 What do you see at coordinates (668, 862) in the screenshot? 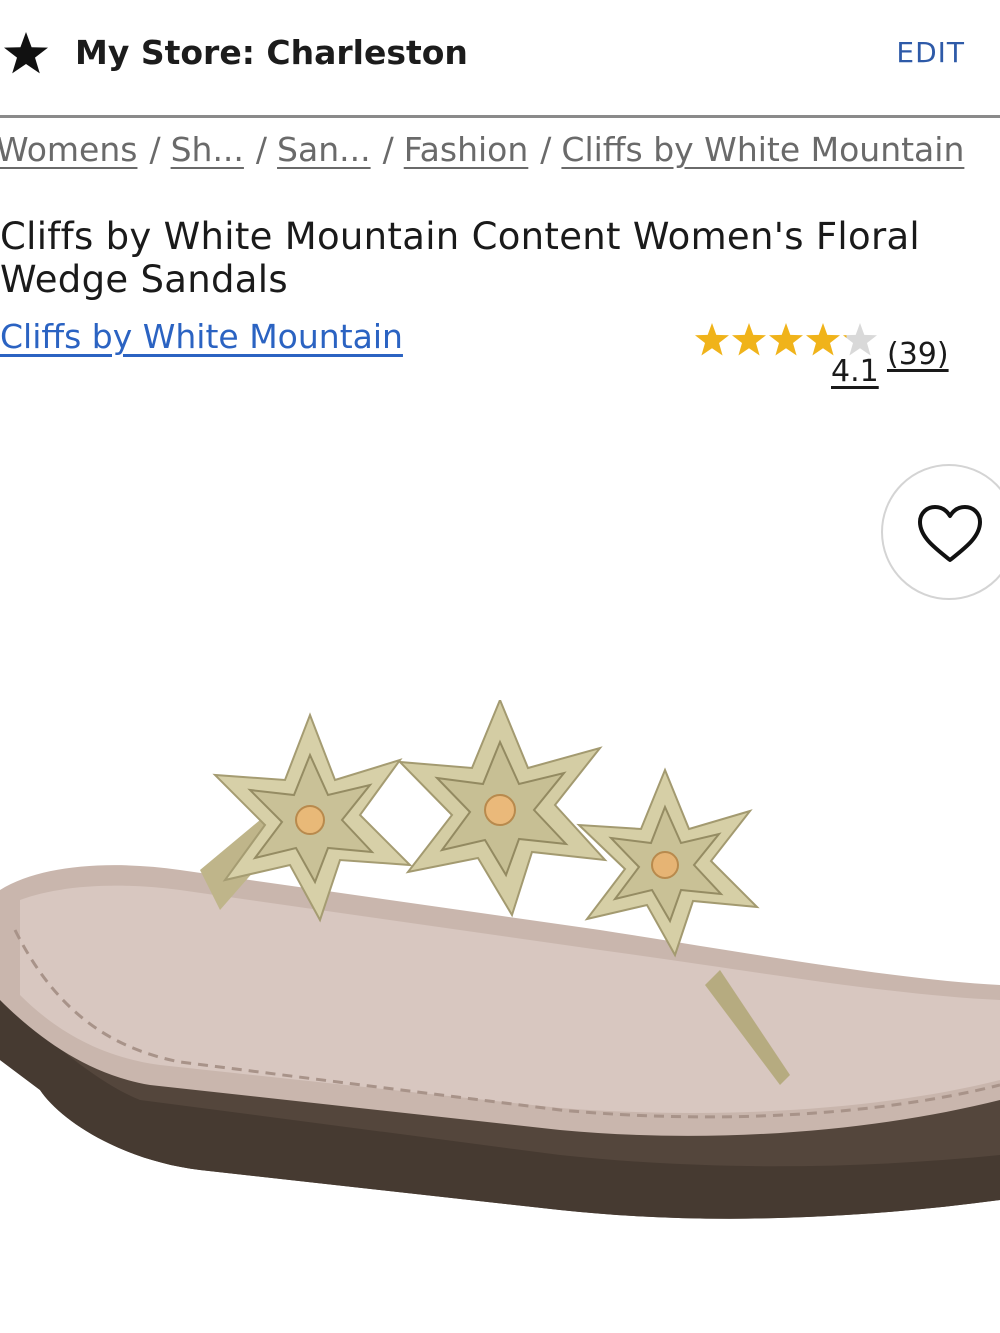
I see `flower-right` at bounding box center [668, 862].